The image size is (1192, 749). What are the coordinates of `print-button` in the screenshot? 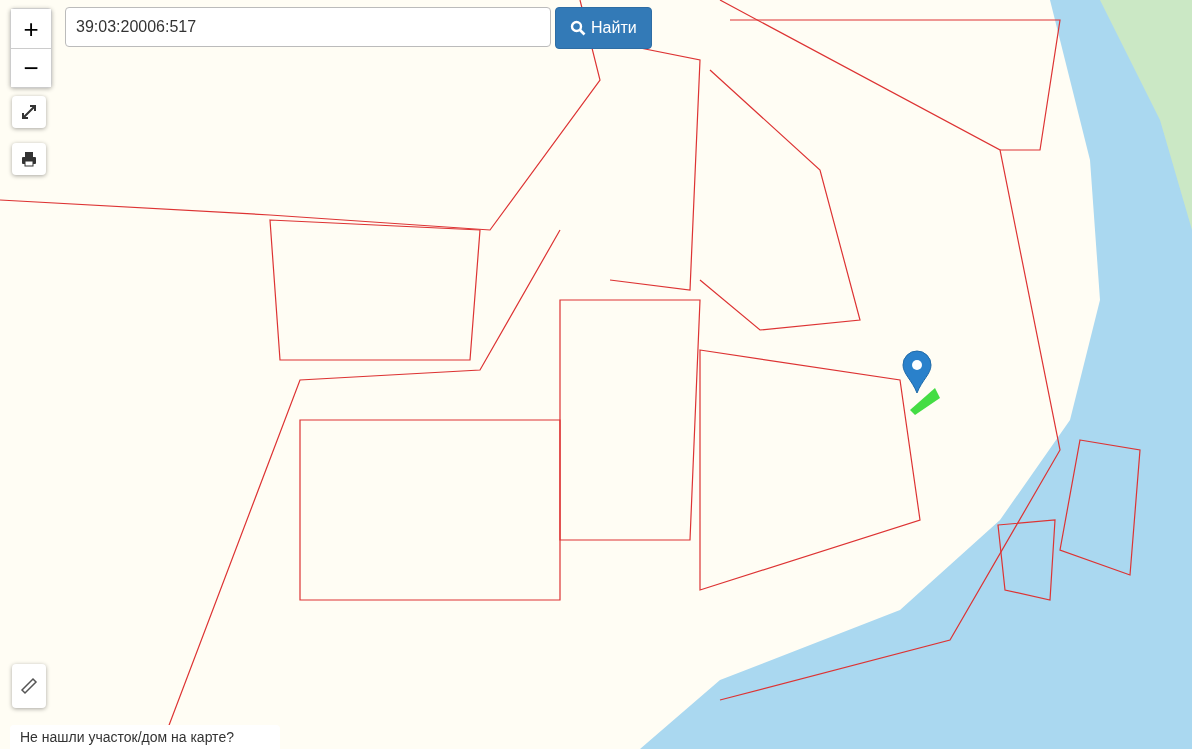 It's located at (29, 159).